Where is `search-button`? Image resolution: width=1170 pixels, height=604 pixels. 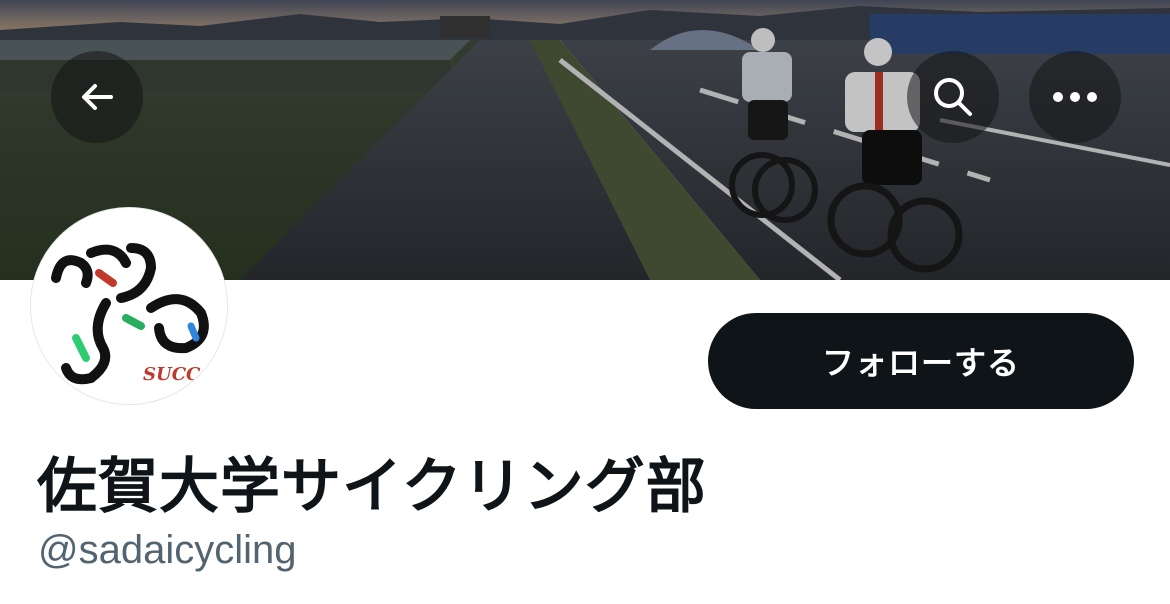 search-button is located at coordinates (953, 97).